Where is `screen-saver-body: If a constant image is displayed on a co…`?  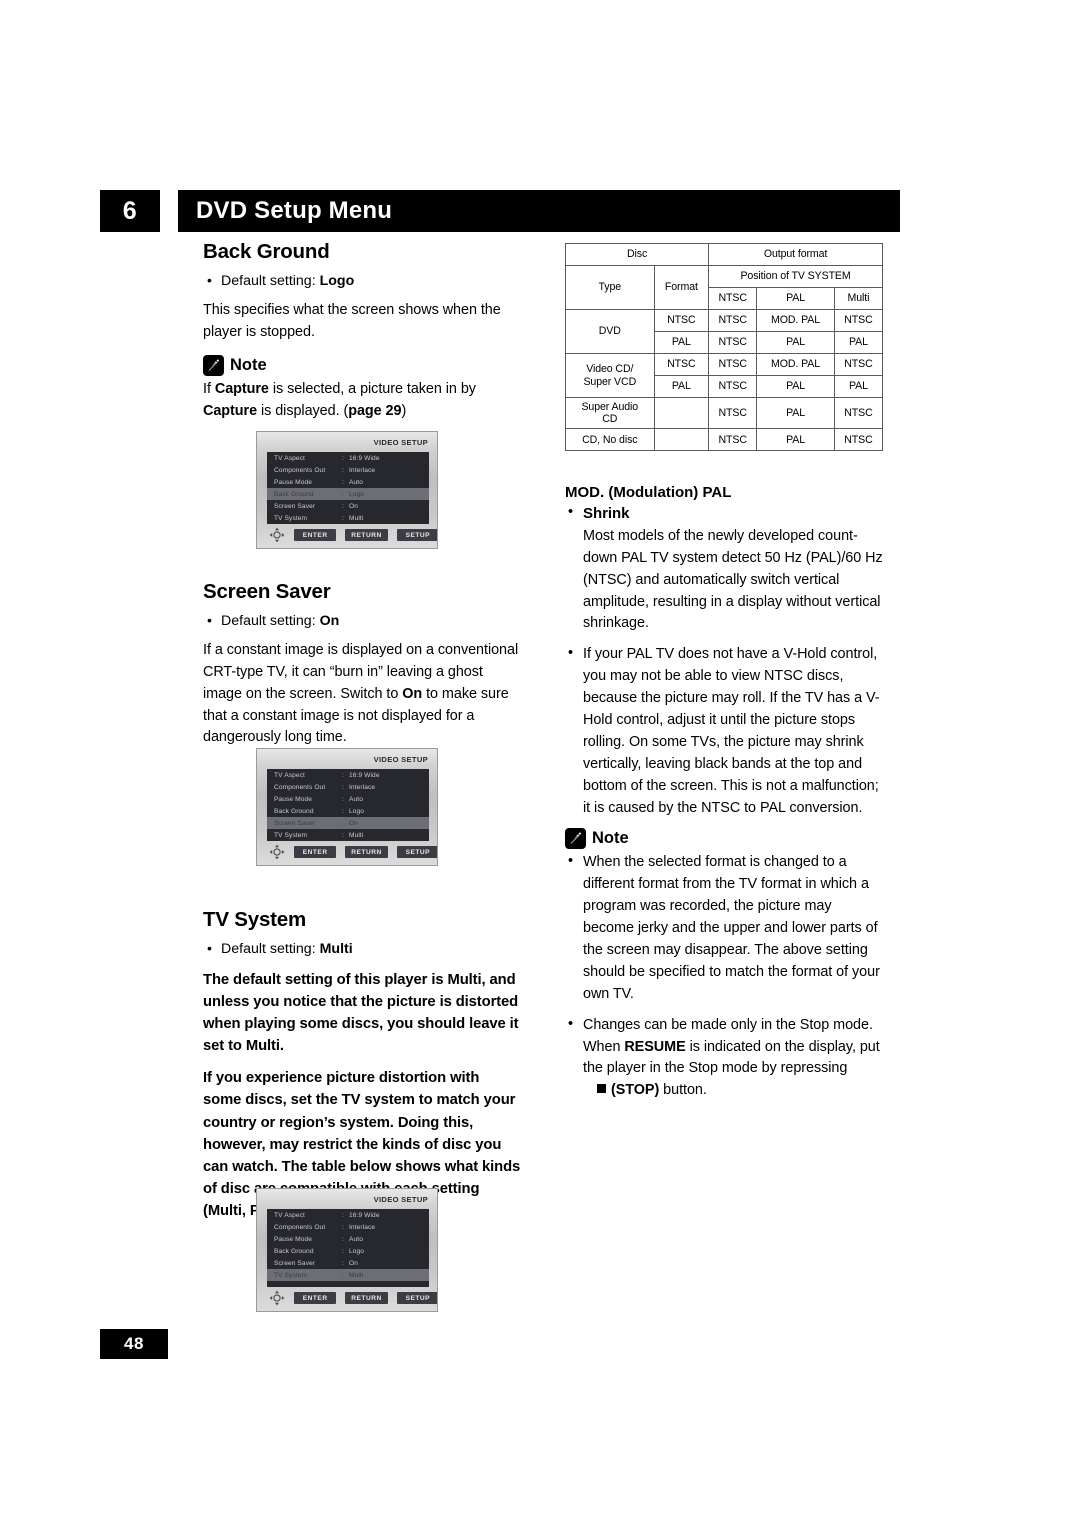 screen-saver-body: If a constant image is displayed on a co… is located at coordinates (362, 694).